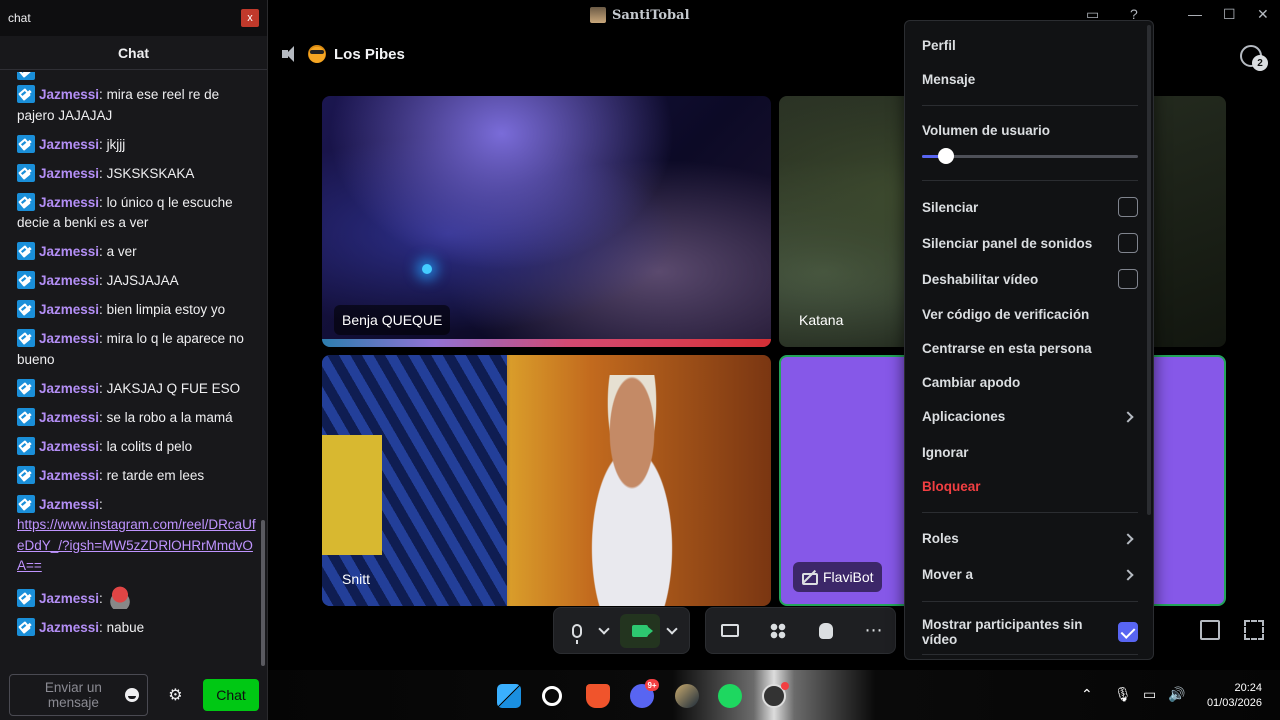  I want to click on chat-message-text: JAKSJAJ Q FUE ESO, so click(173, 388).